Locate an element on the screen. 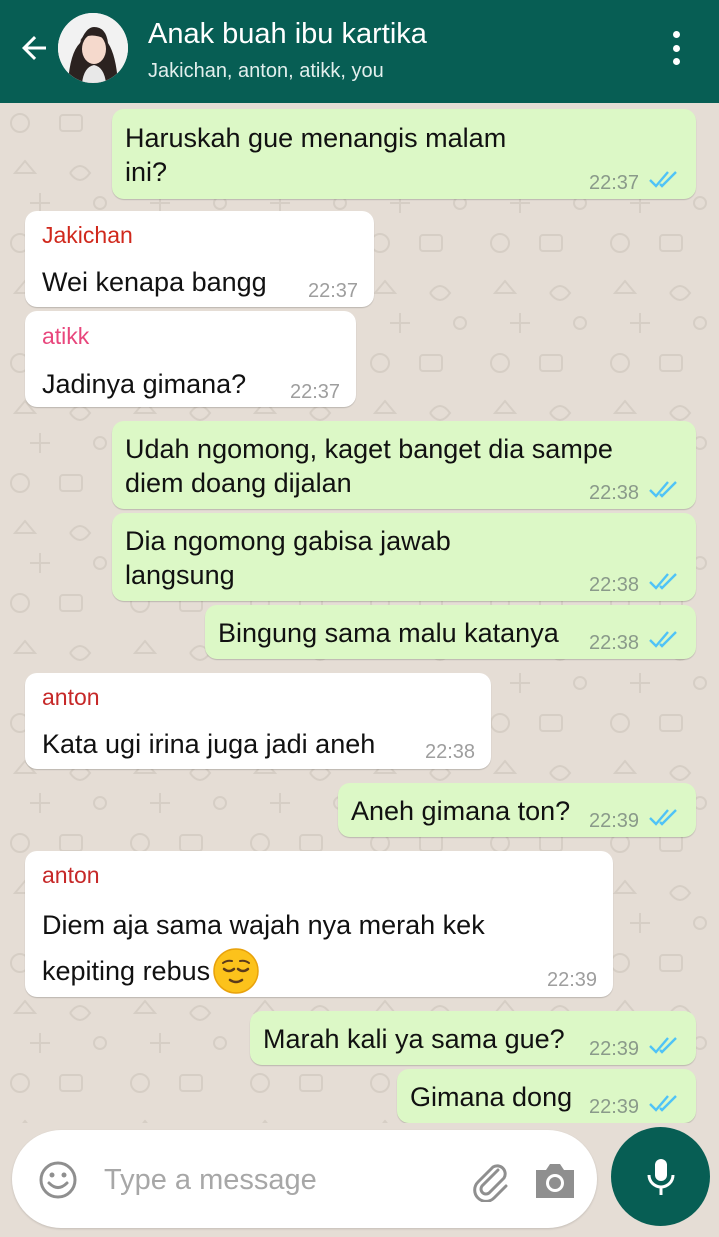  message-bubble-outgoing: Gimana dong 22:39 is located at coordinates (546, 1096).